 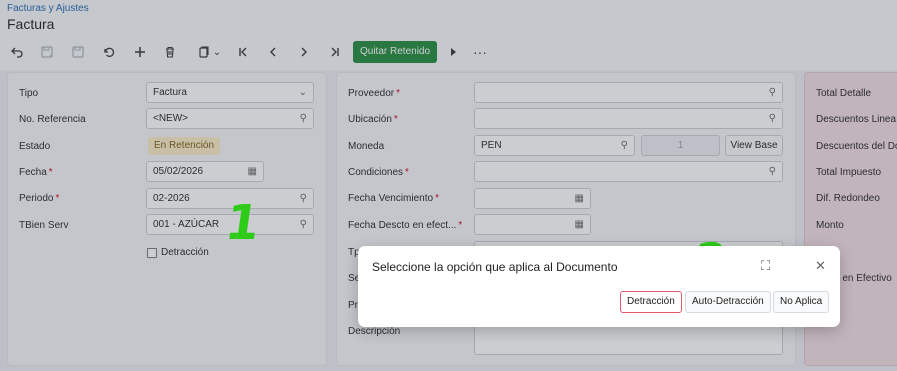 What do you see at coordinates (801, 302) in the screenshot?
I see `no-aplica-button: No Aplica` at bounding box center [801, 302].